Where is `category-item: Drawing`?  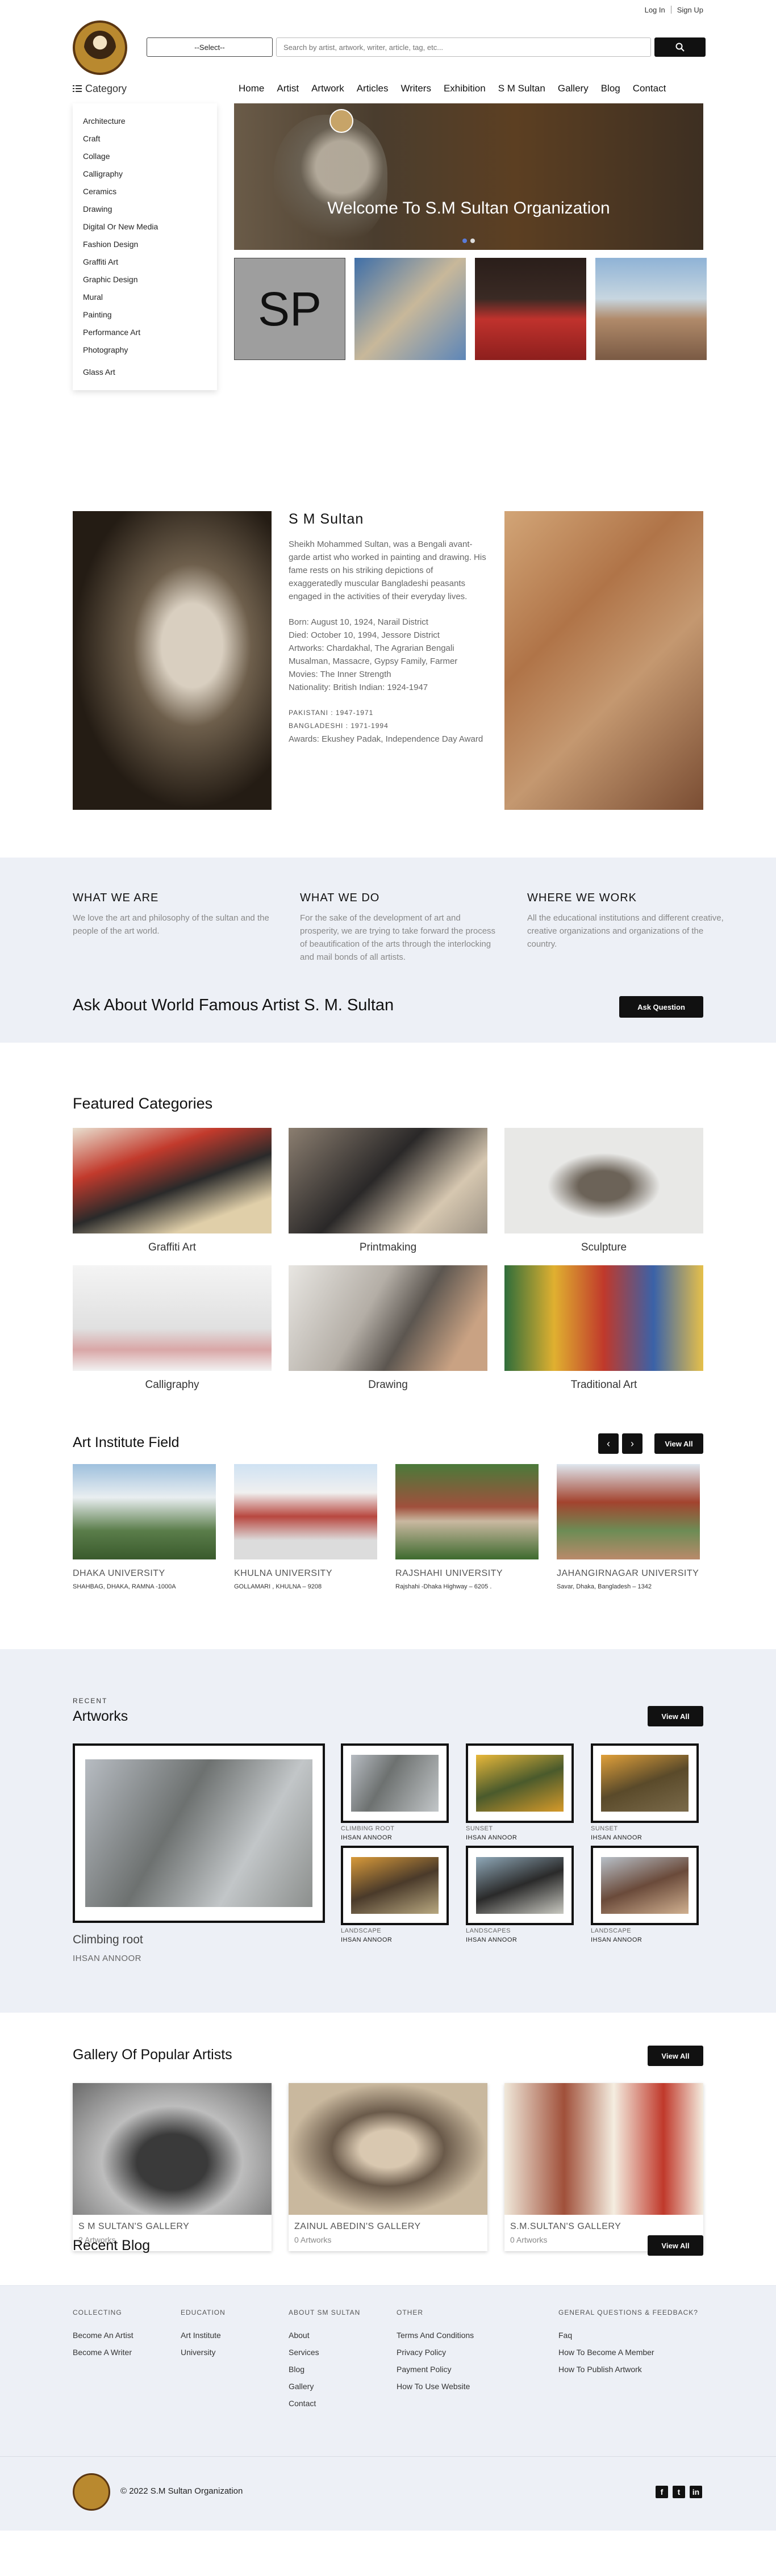 category-item: Drawing is located at coordinates (150, 209).